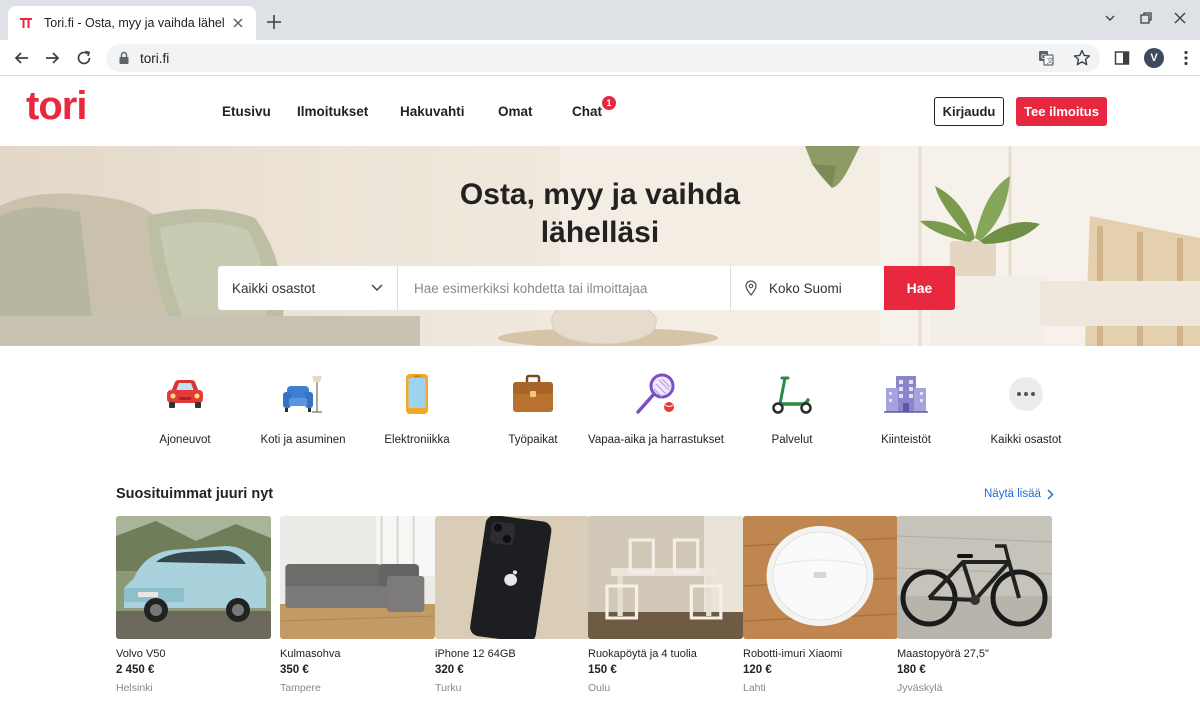  Describe the element at coordinates (911, 670) in the screenshot. I see `listing-price: 180 €` at that location.